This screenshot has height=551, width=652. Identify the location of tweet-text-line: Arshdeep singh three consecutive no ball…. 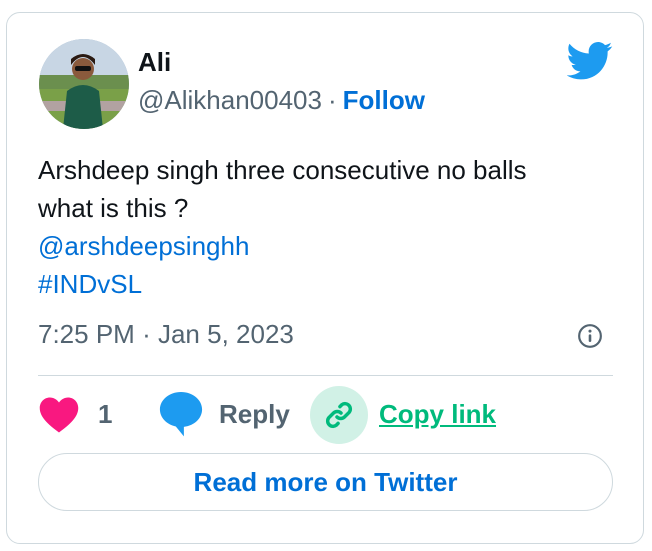
(282, 170).